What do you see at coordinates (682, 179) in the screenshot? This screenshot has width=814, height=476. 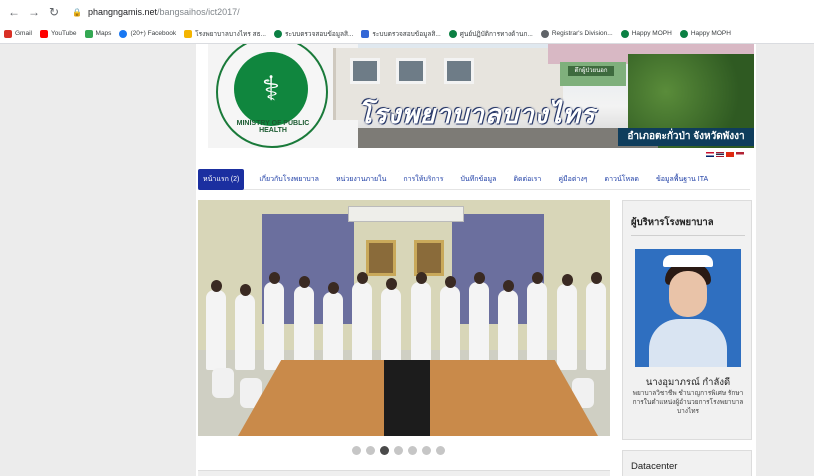 I see `nav-ita-data: ข้อมูลพื้นฐาน ITA` at bounding box center [682, 179].